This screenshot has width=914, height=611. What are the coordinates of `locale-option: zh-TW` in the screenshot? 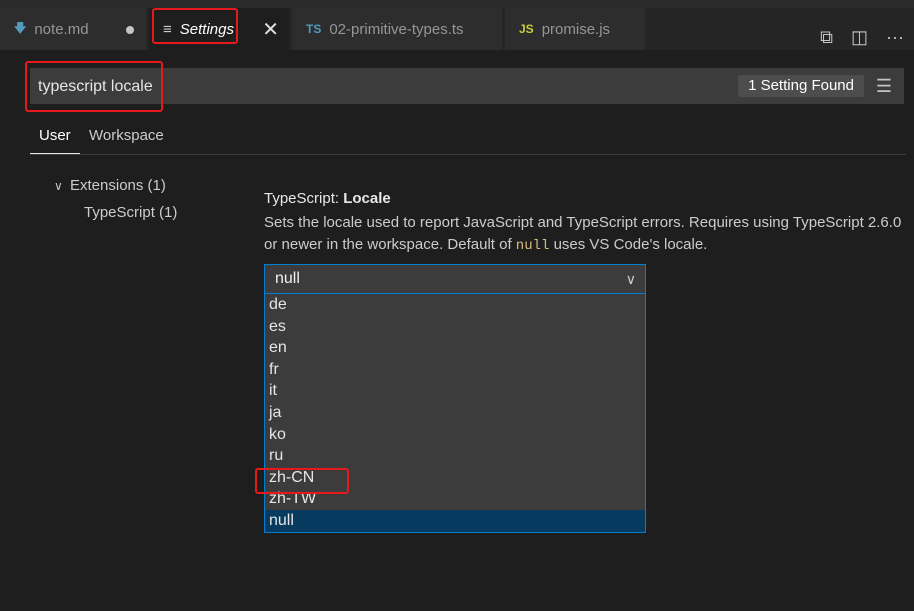 It's located at (455, 499).